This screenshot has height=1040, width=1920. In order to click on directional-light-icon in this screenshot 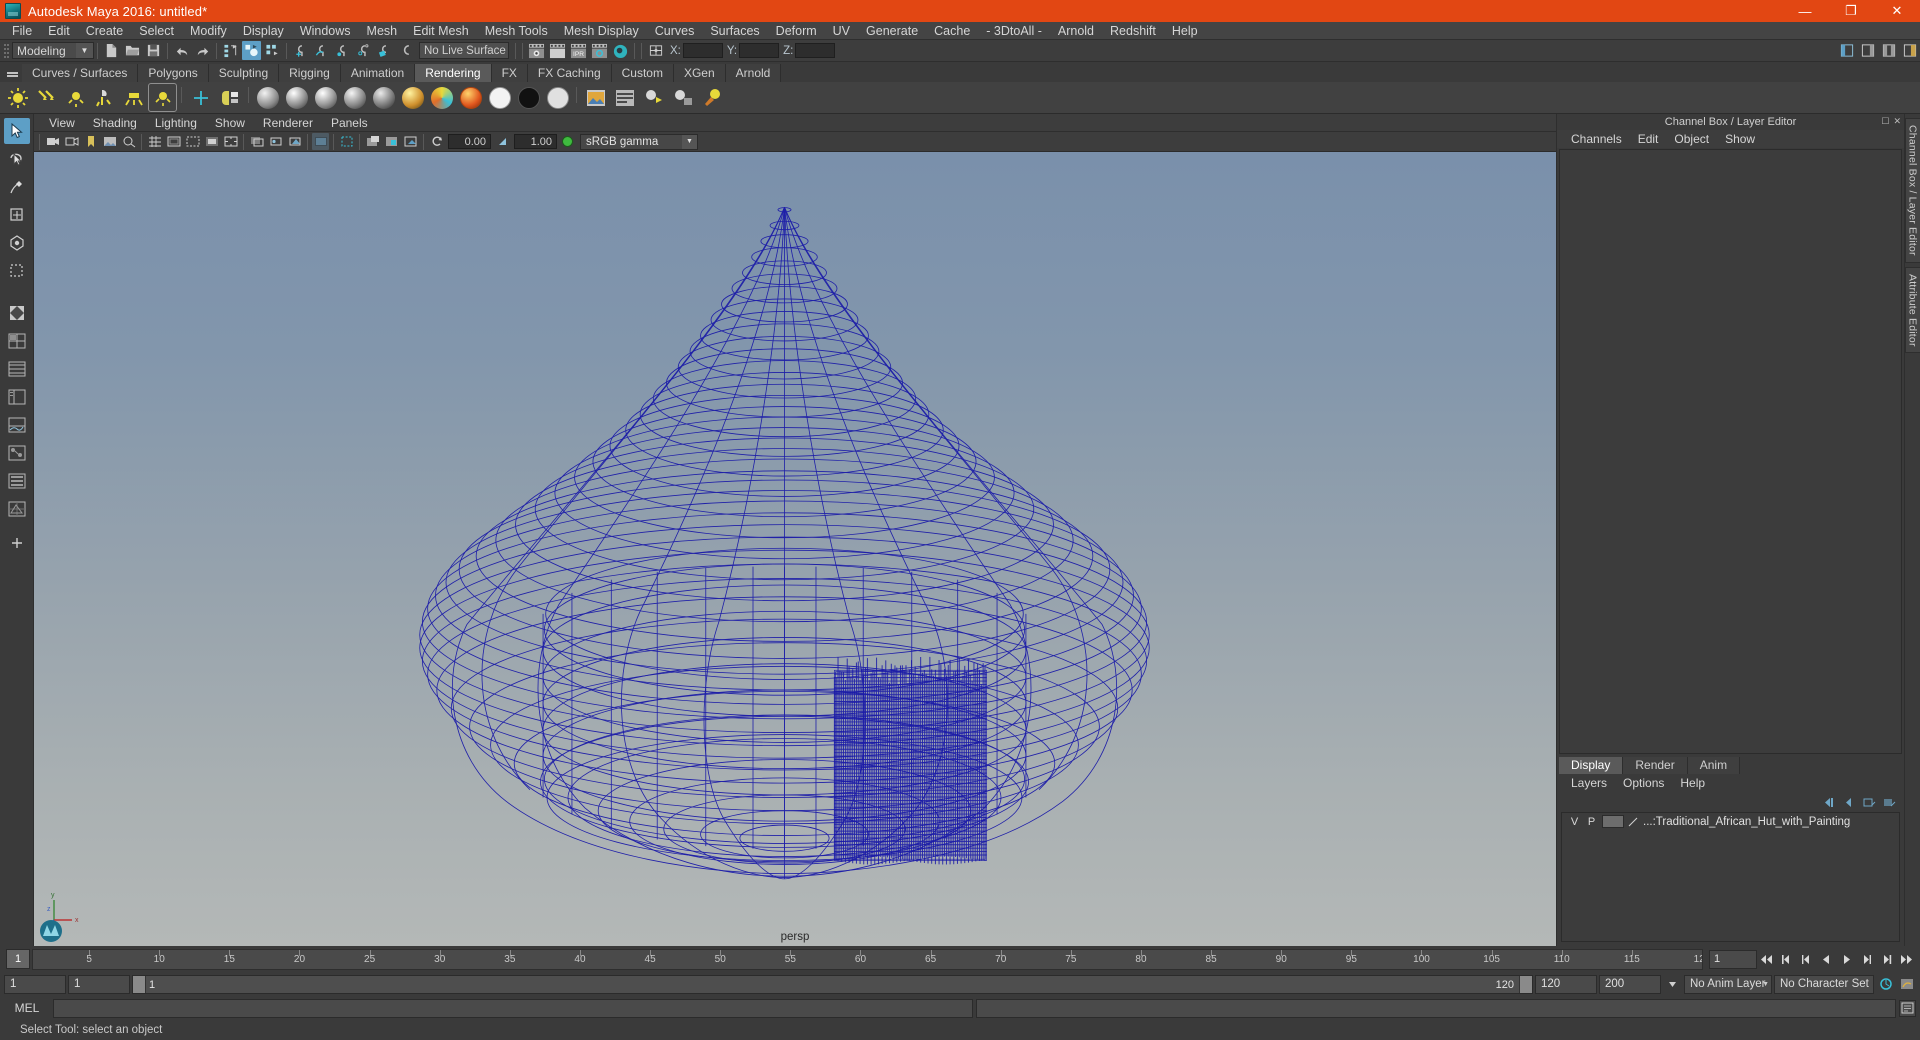, I will do `click(46, 97)`.